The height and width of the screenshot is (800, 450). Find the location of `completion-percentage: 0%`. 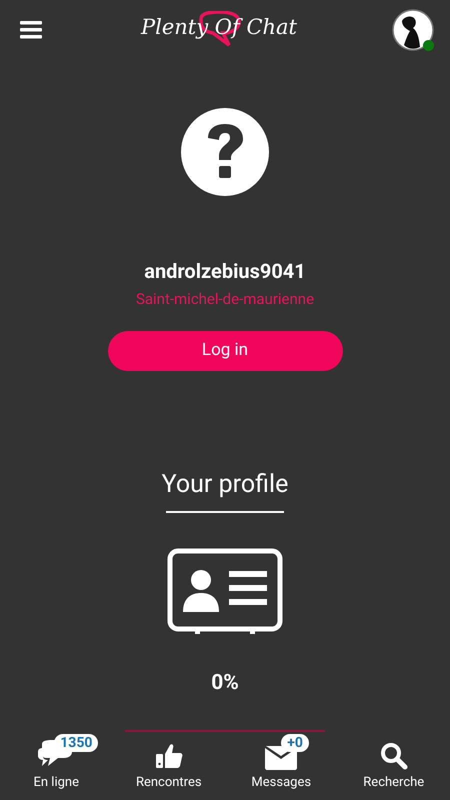

completion-percentage: 0% is located at coordinates (225, 683).